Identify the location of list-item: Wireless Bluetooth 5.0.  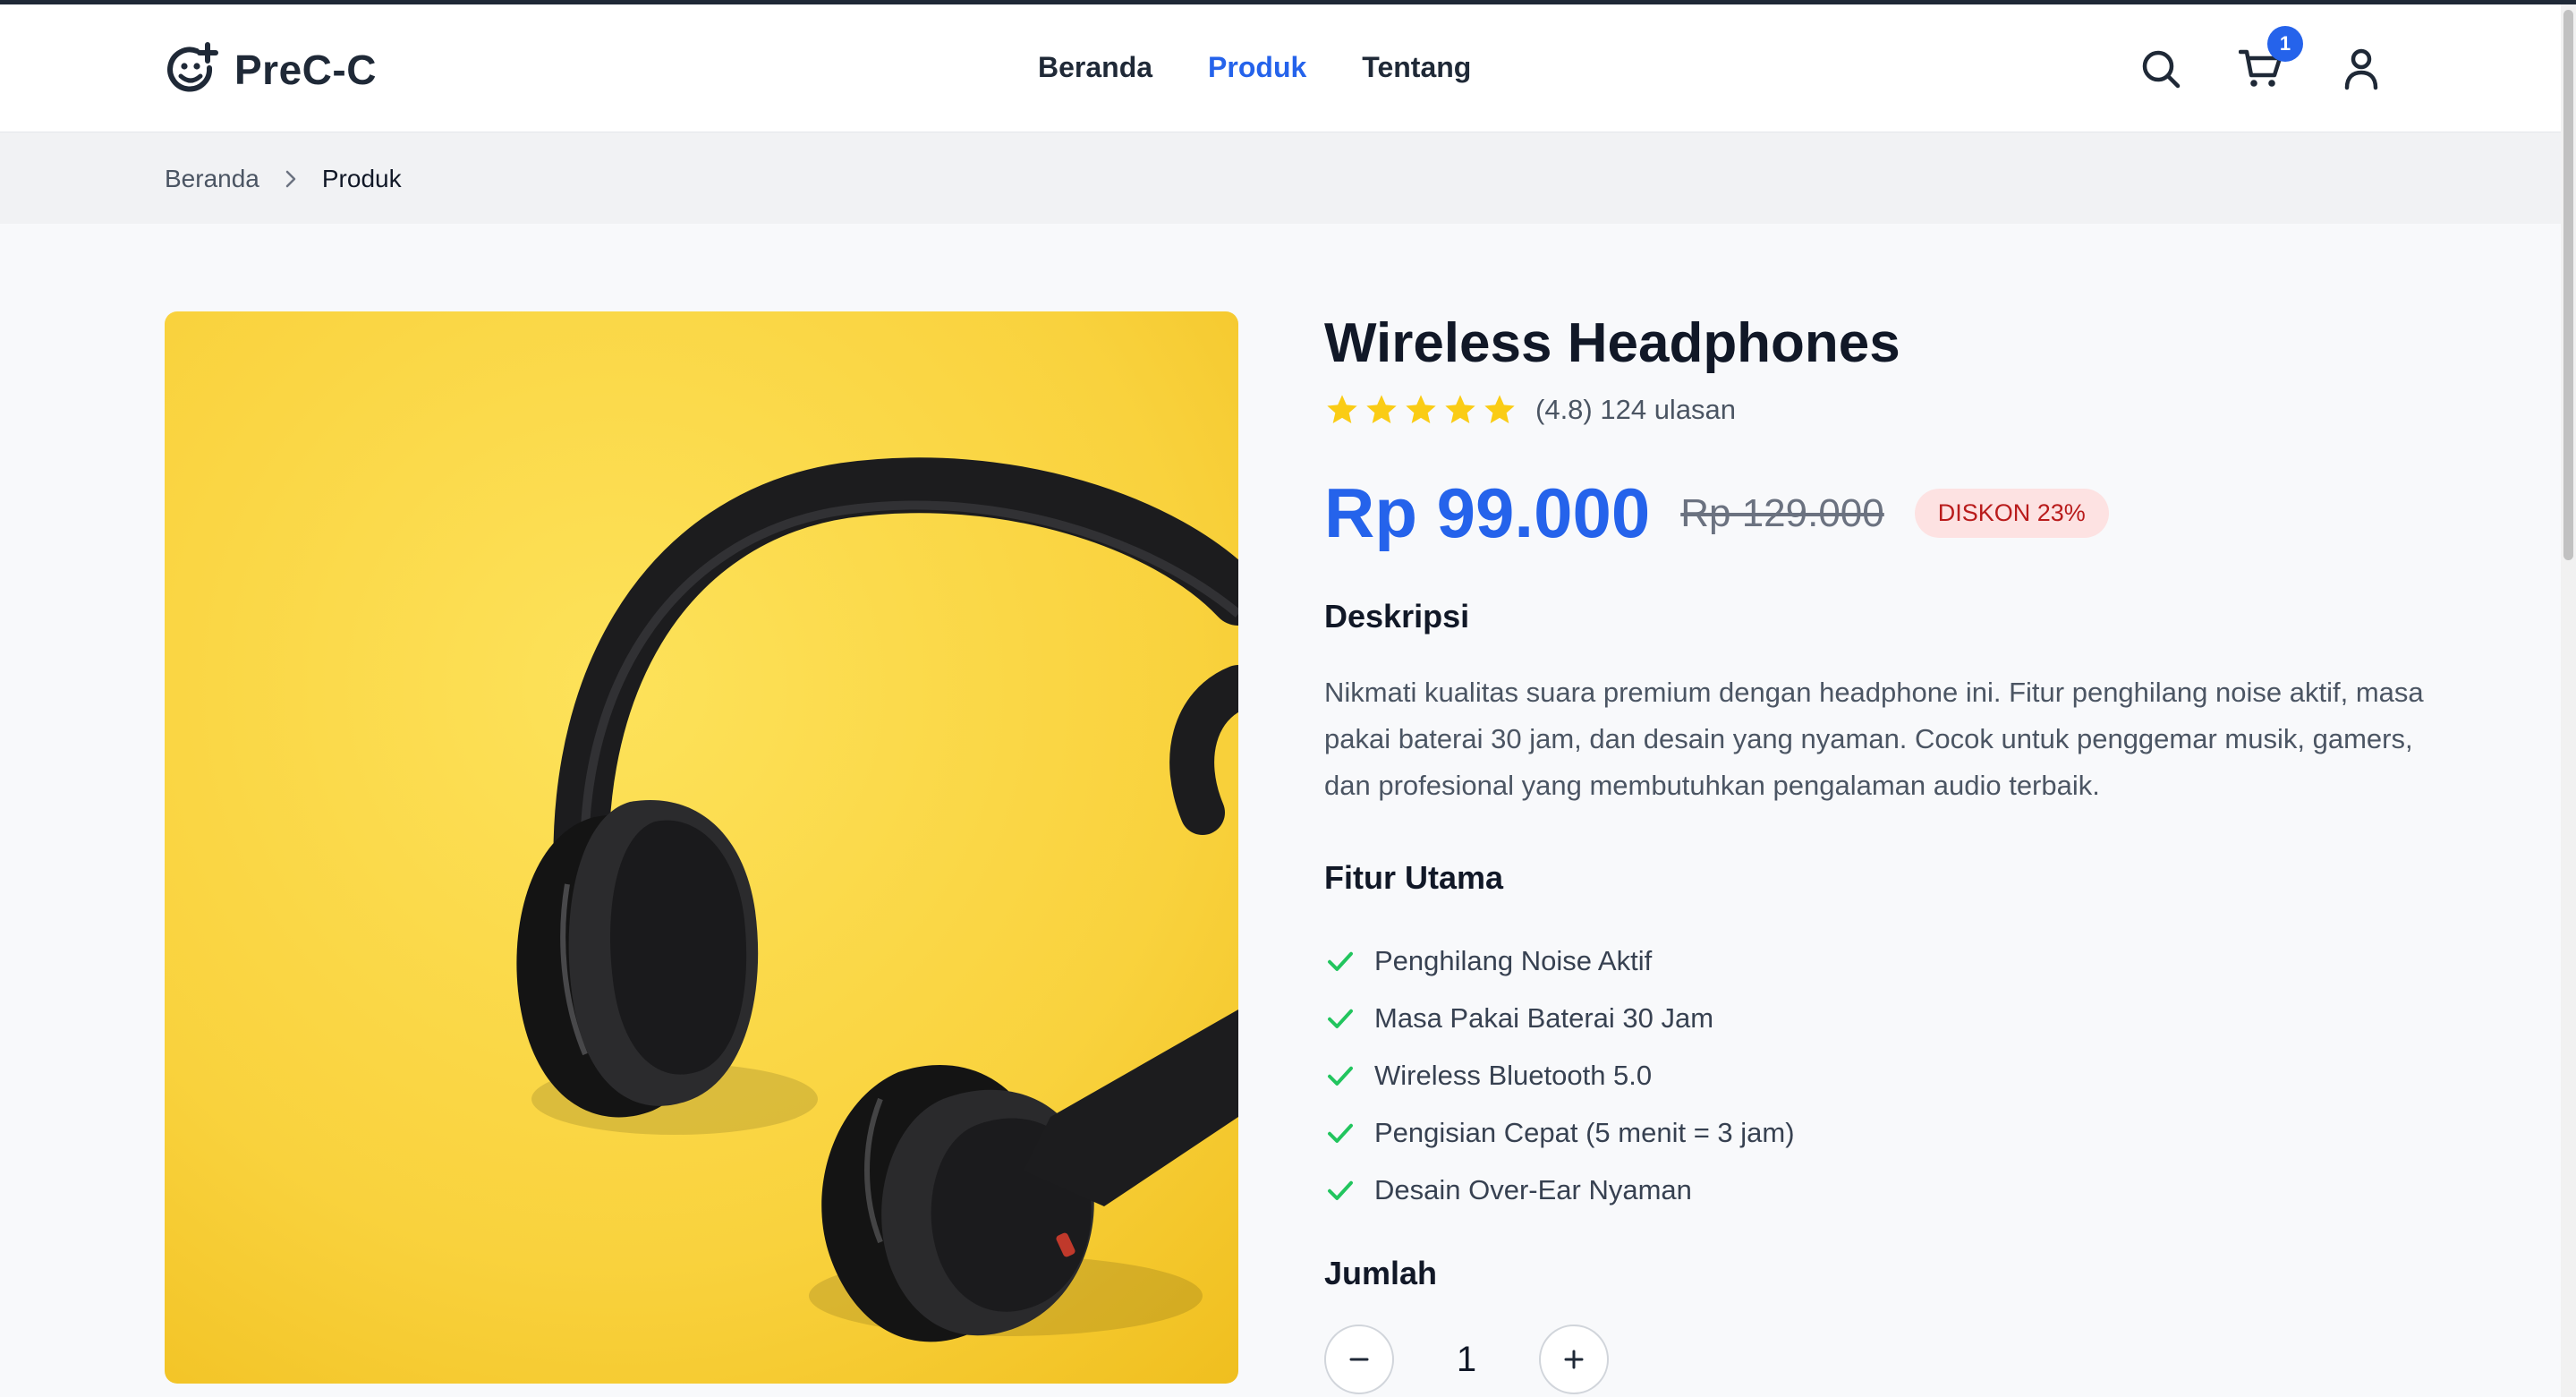
(1559, 1076).